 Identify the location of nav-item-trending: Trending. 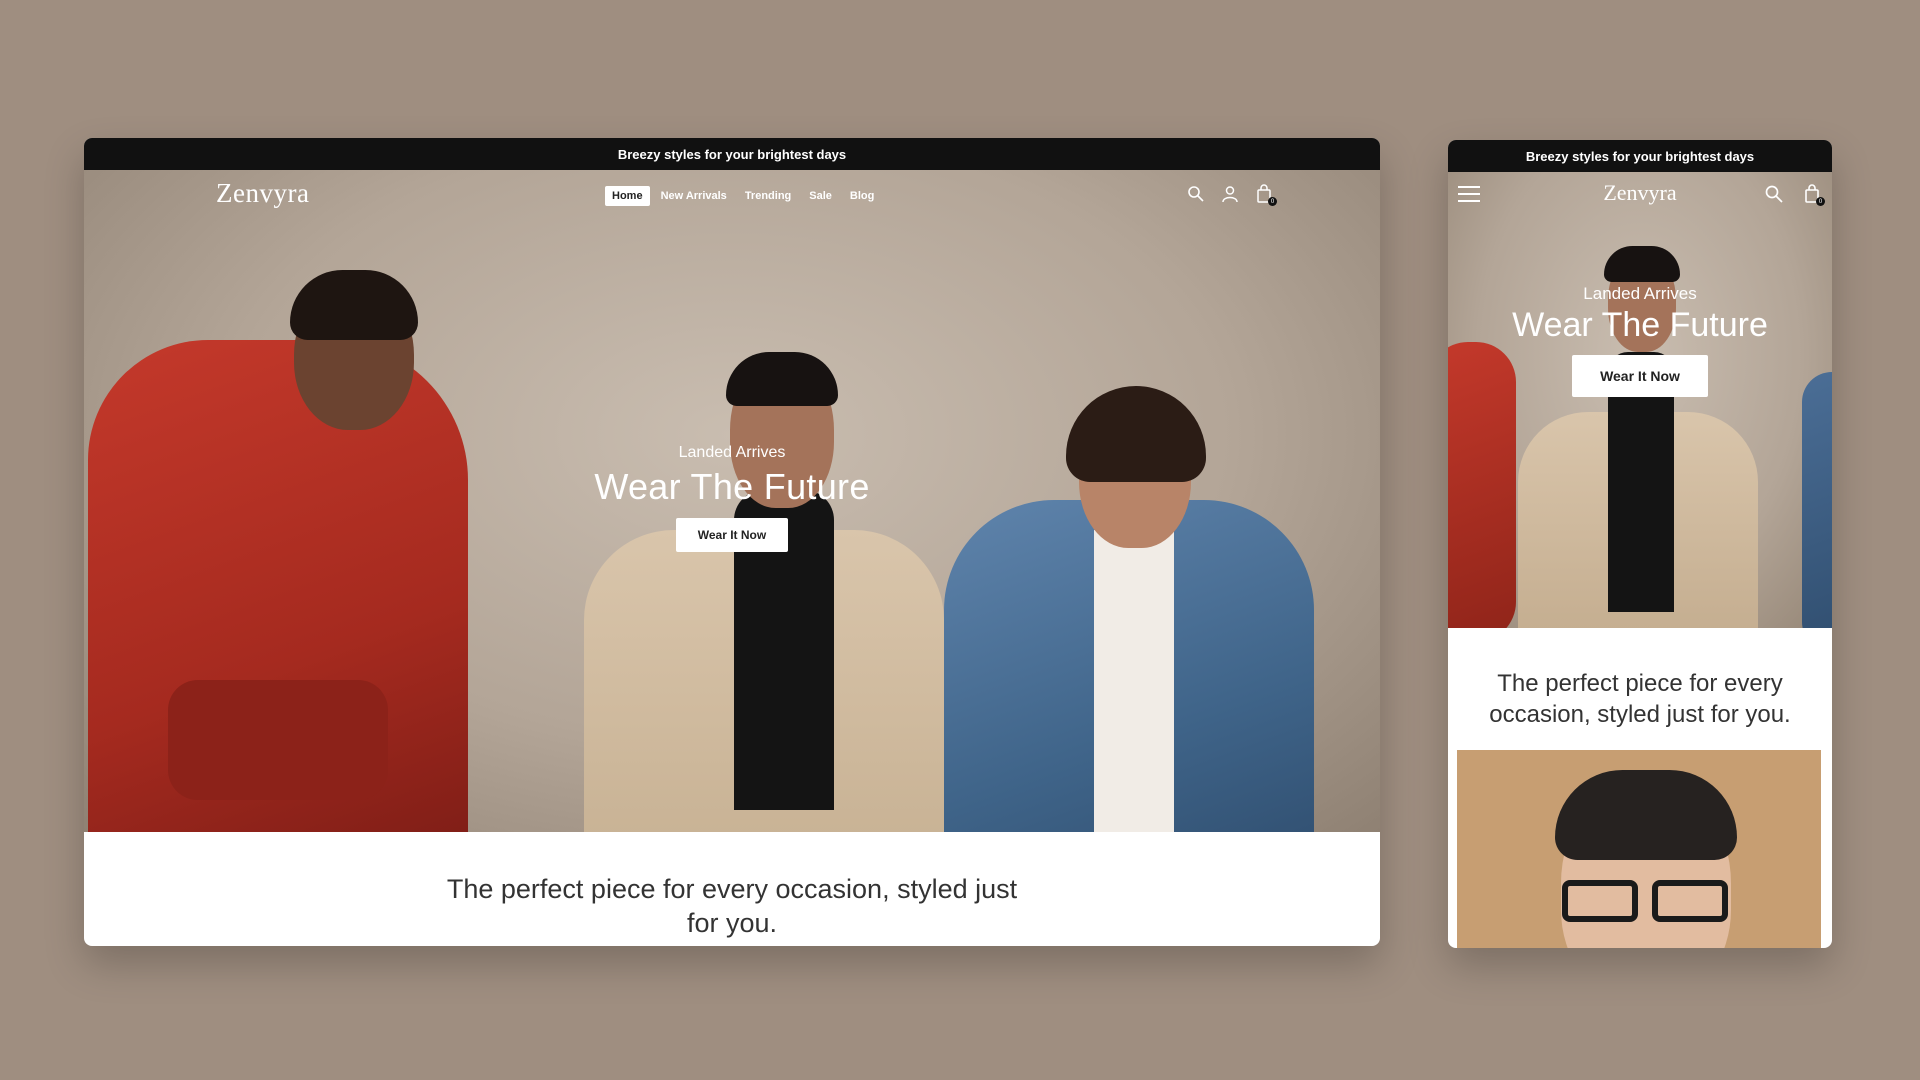
(768, 196).